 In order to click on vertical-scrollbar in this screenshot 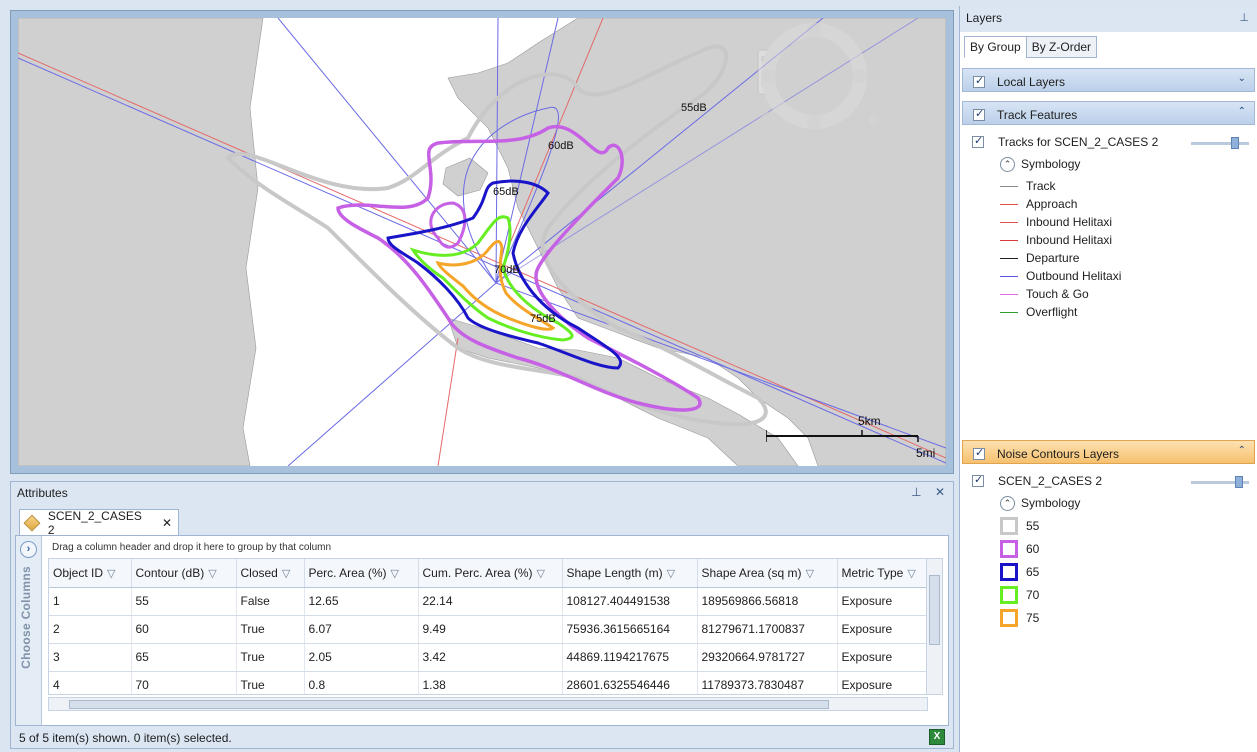, I will do `click(934, 626)`.